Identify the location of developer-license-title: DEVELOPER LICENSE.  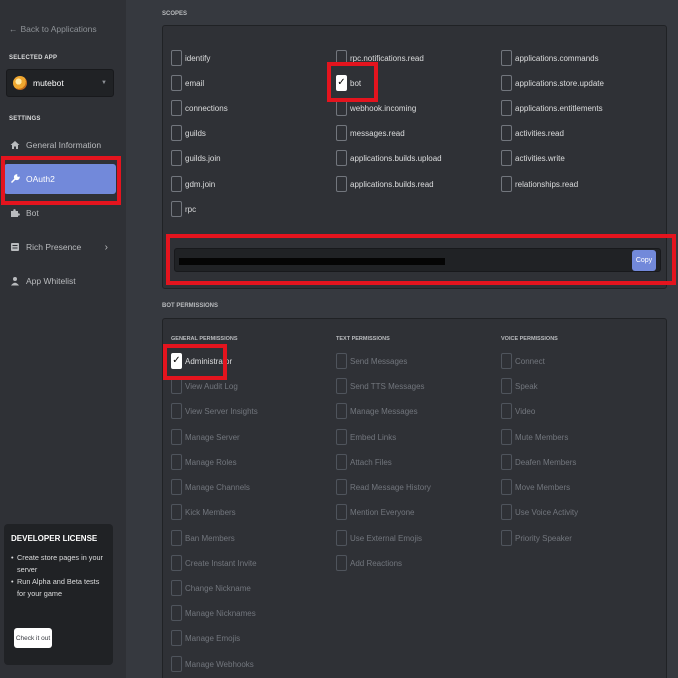
(54, 538).